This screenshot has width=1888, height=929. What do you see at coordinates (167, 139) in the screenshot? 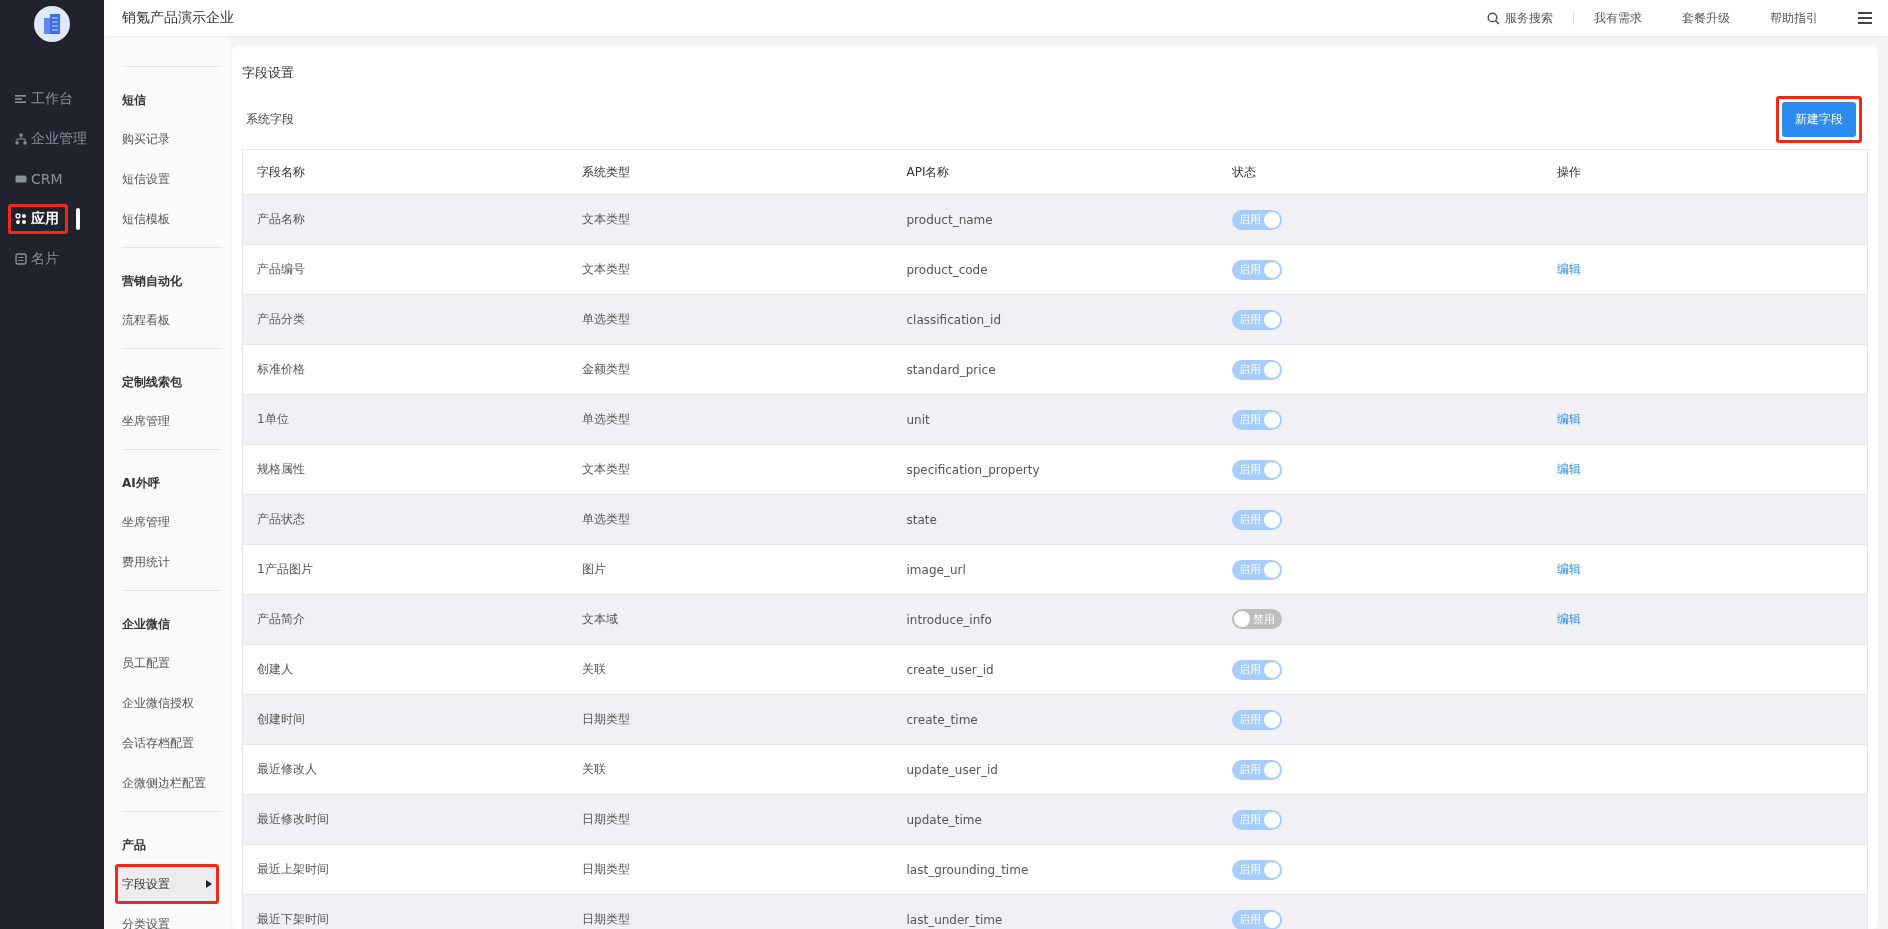
I see `submenu-item: 购买记录` at bounding box center [167, 139].